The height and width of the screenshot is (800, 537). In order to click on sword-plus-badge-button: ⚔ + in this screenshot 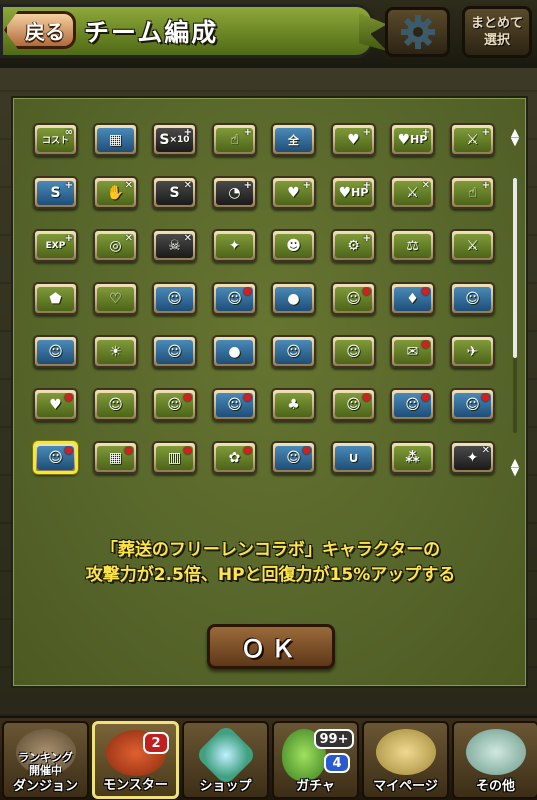, I will do `click(472, 139)`.